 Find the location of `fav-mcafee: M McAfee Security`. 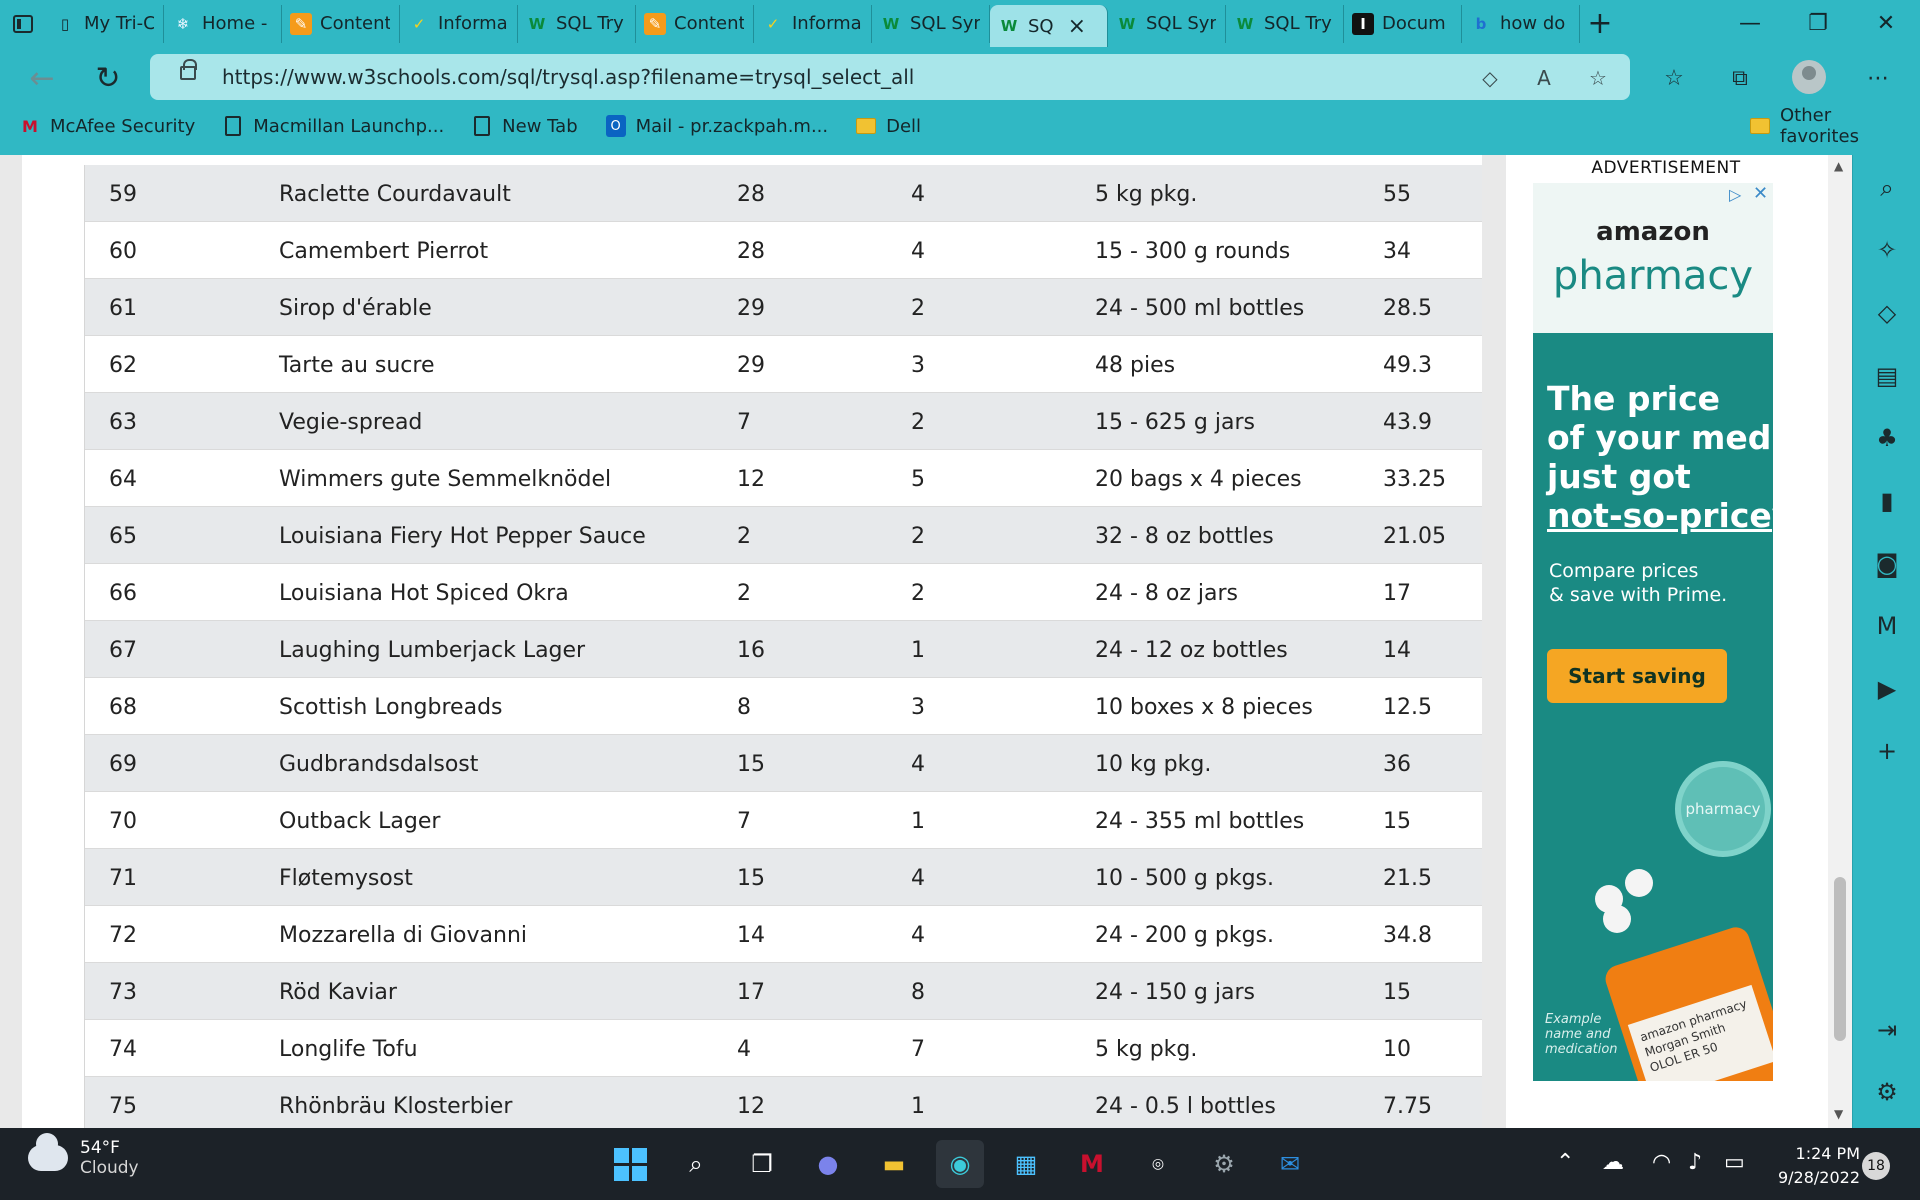

fav-mcafee: M McAfee Security is located at coordinates (104, 126).